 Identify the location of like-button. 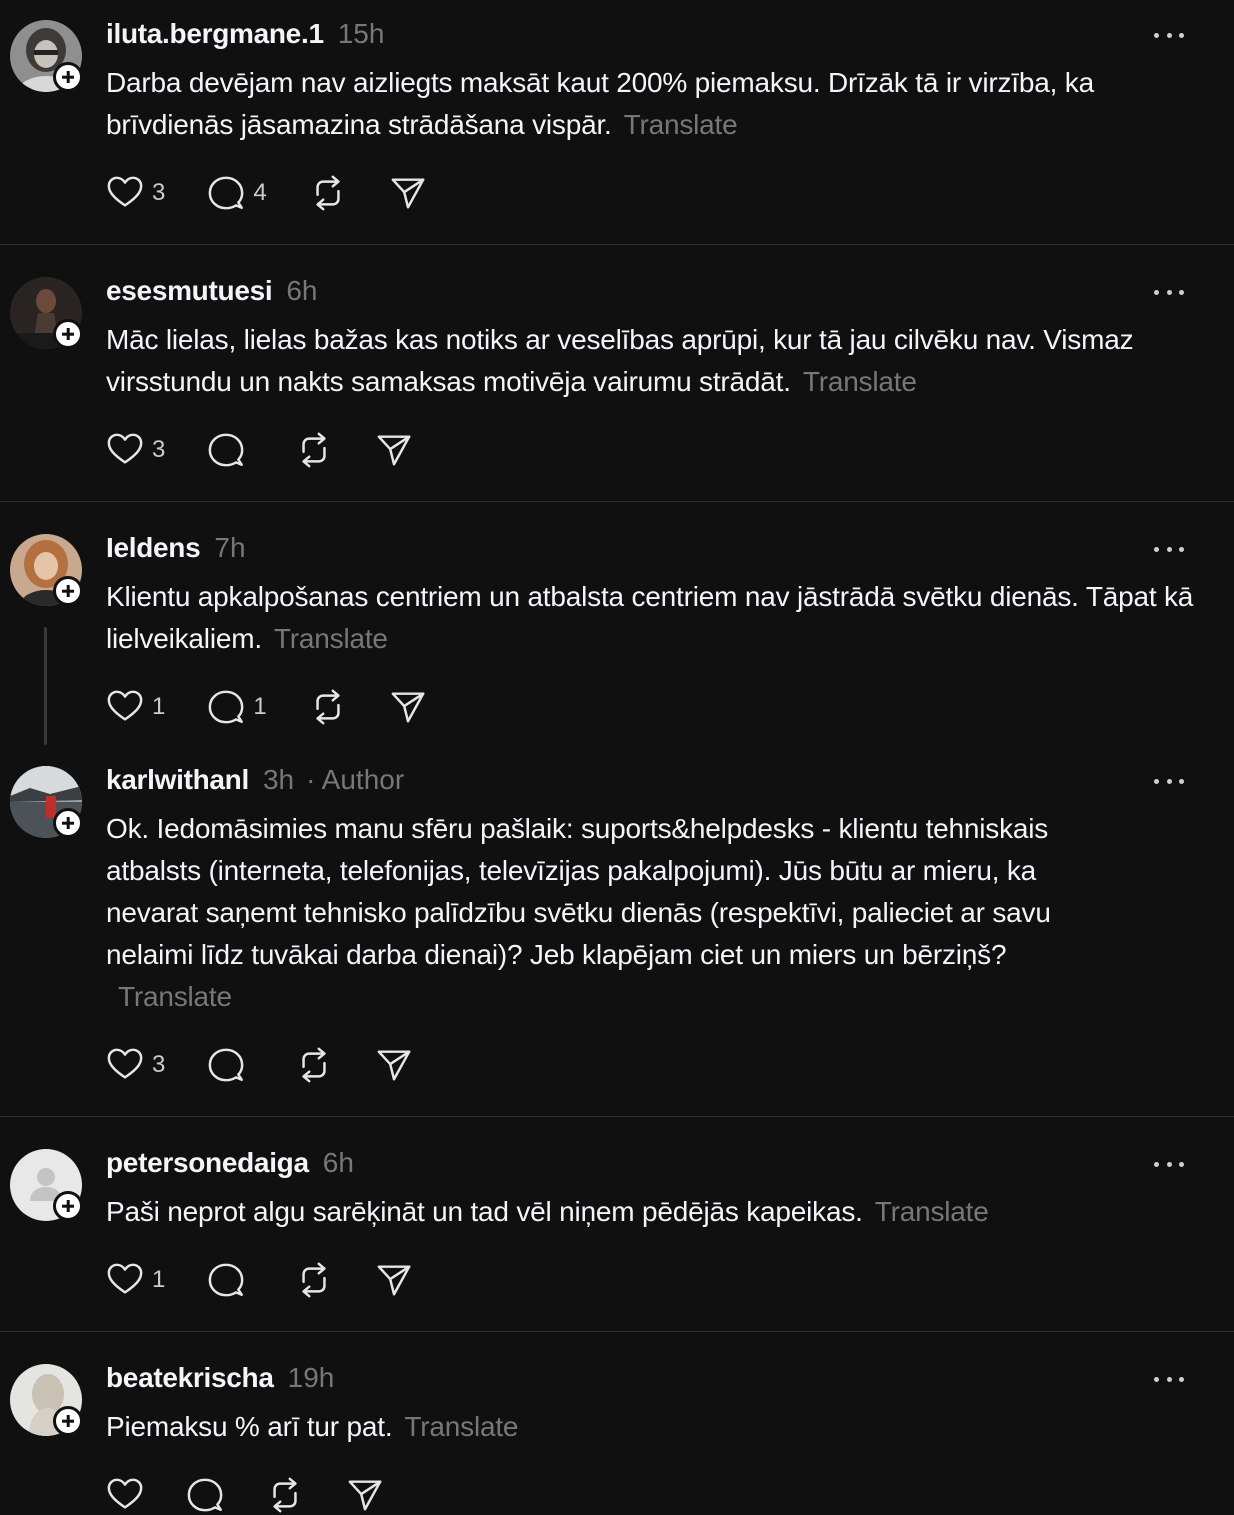
(125, 1495).